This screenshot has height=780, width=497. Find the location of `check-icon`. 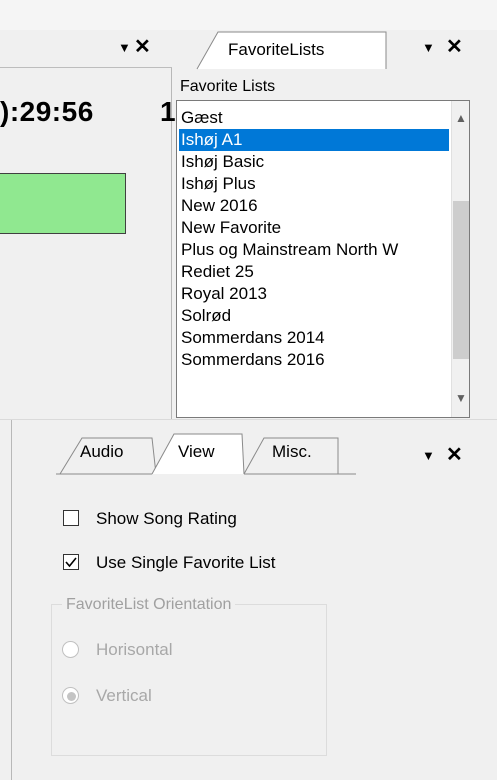

check-icon is located at coordinates (71, 562).